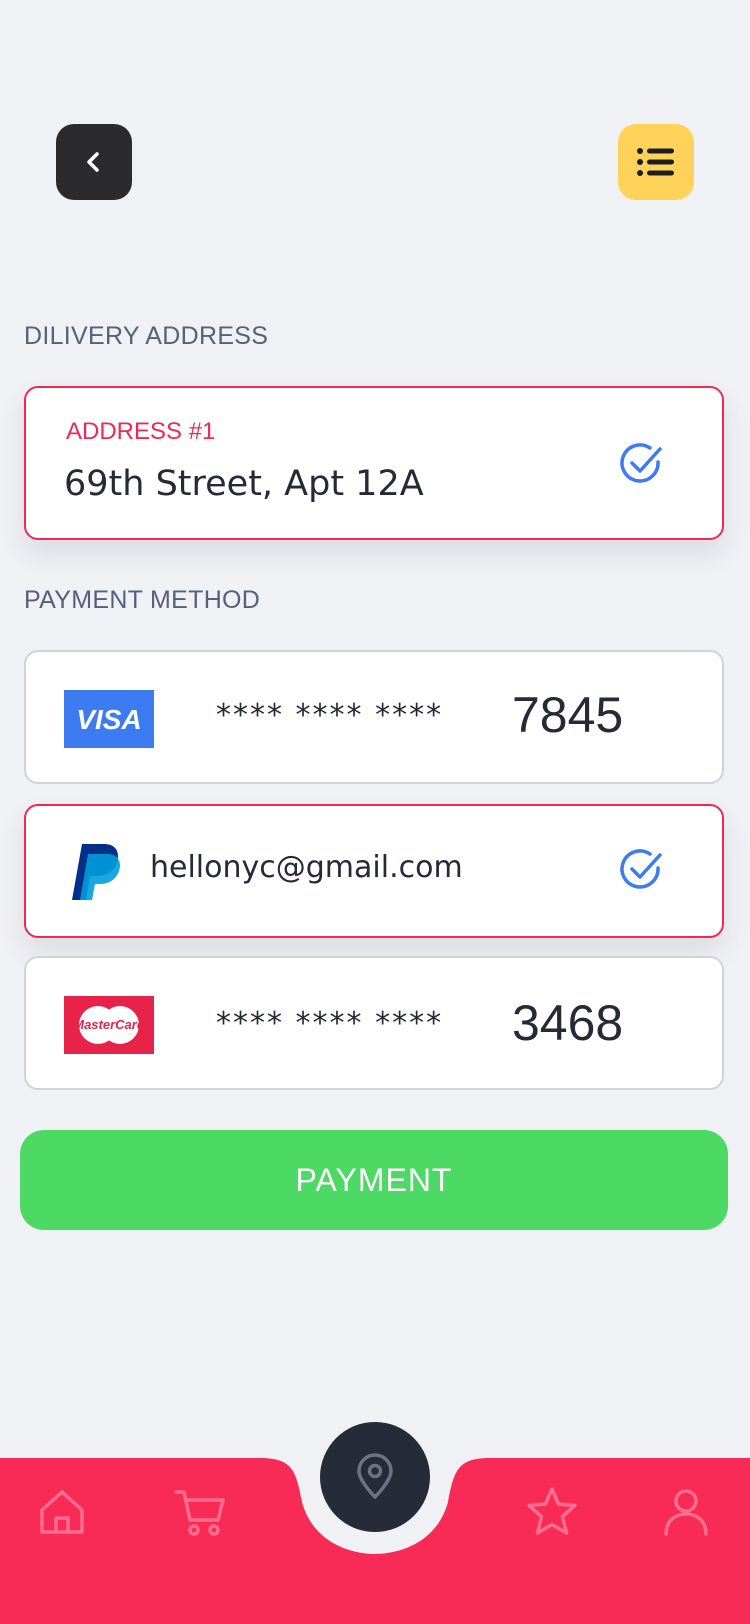 Image resolution: width=750 pixels, height=1624 pixels. What do you see at coordinates (141, 431) in the screenshot?
I see `address-tag: ADDRESS #1` at bounding box center [141, 431].